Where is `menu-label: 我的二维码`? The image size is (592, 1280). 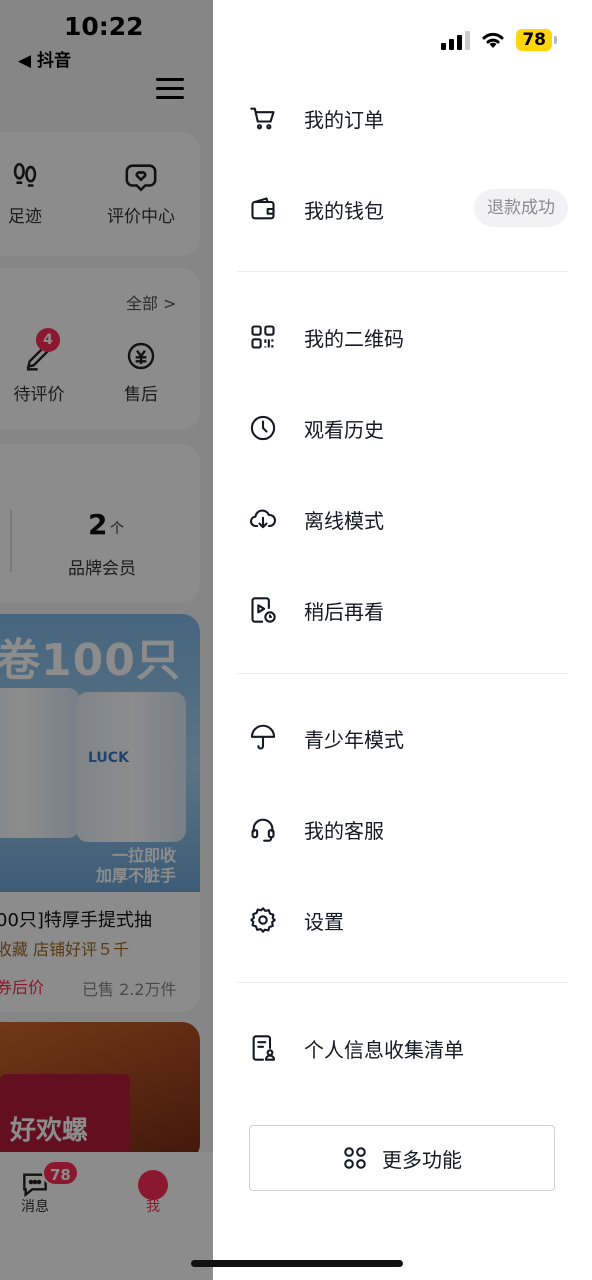
menu-label: 我的二维码 is located at coordinates (354, 338).